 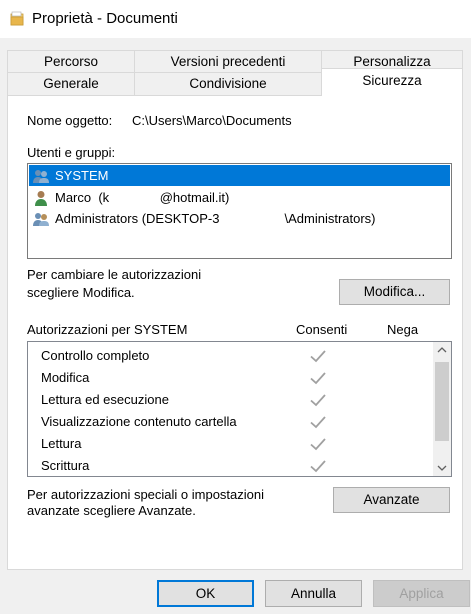 What do you see at coordinates (230, 444) in the screenshot?
I see `permission-row: Lettura` at bounding box center [230, 444].